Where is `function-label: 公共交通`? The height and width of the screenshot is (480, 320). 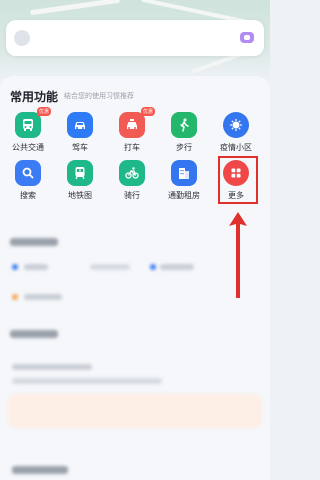 function-label: 公共交通 is located at coordinates (28, 147).